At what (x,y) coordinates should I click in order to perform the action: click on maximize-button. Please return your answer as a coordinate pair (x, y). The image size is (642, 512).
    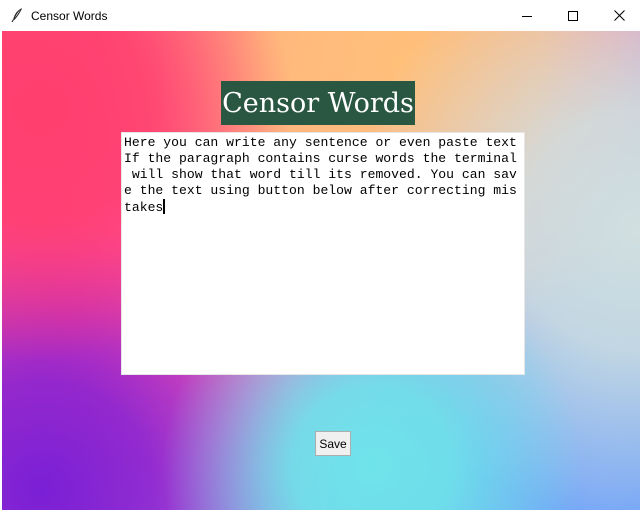
    Looking at the image, I should click on (573, 15).